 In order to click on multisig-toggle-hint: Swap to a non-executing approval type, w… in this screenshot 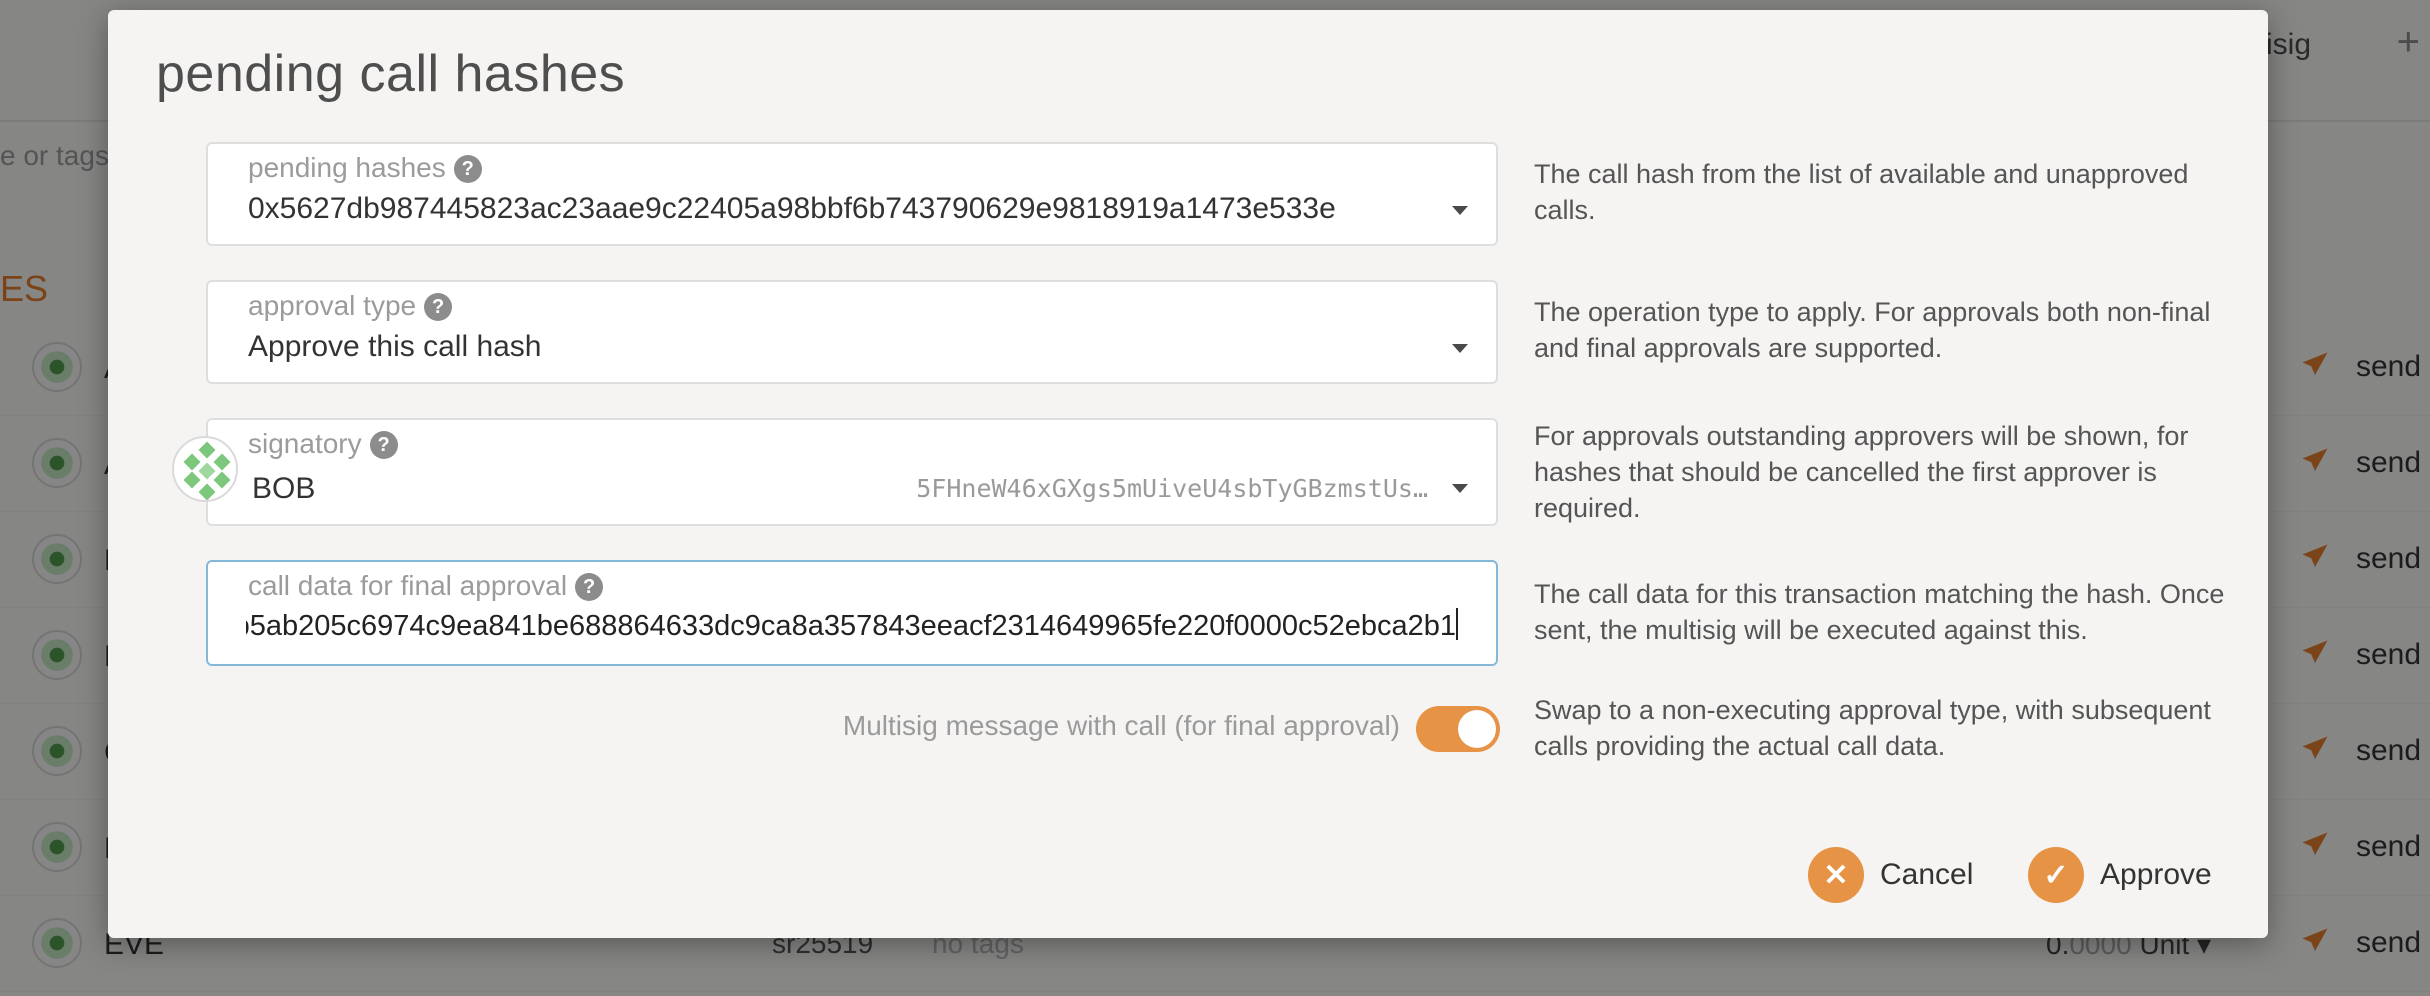, I will do `click(1872, 728)`.